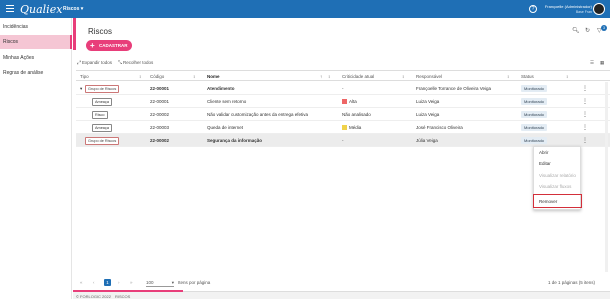 Image resolution: width=610 pixels, height=299 pixels. Describe the element at coordinates (599, 9) in the screenshot. I see `avatar` at that location.